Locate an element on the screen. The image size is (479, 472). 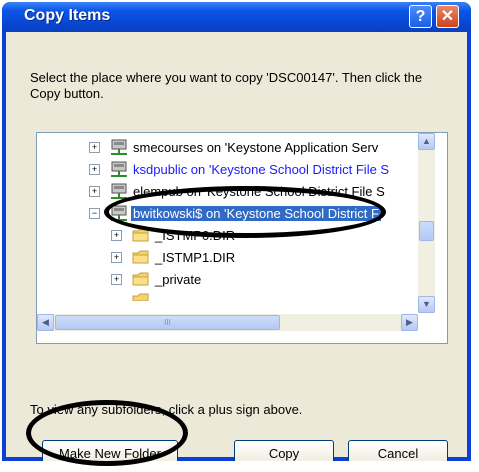
tree-item-label: smecourses on 'Keystone Application Serv is located at coordinates (256, 147).